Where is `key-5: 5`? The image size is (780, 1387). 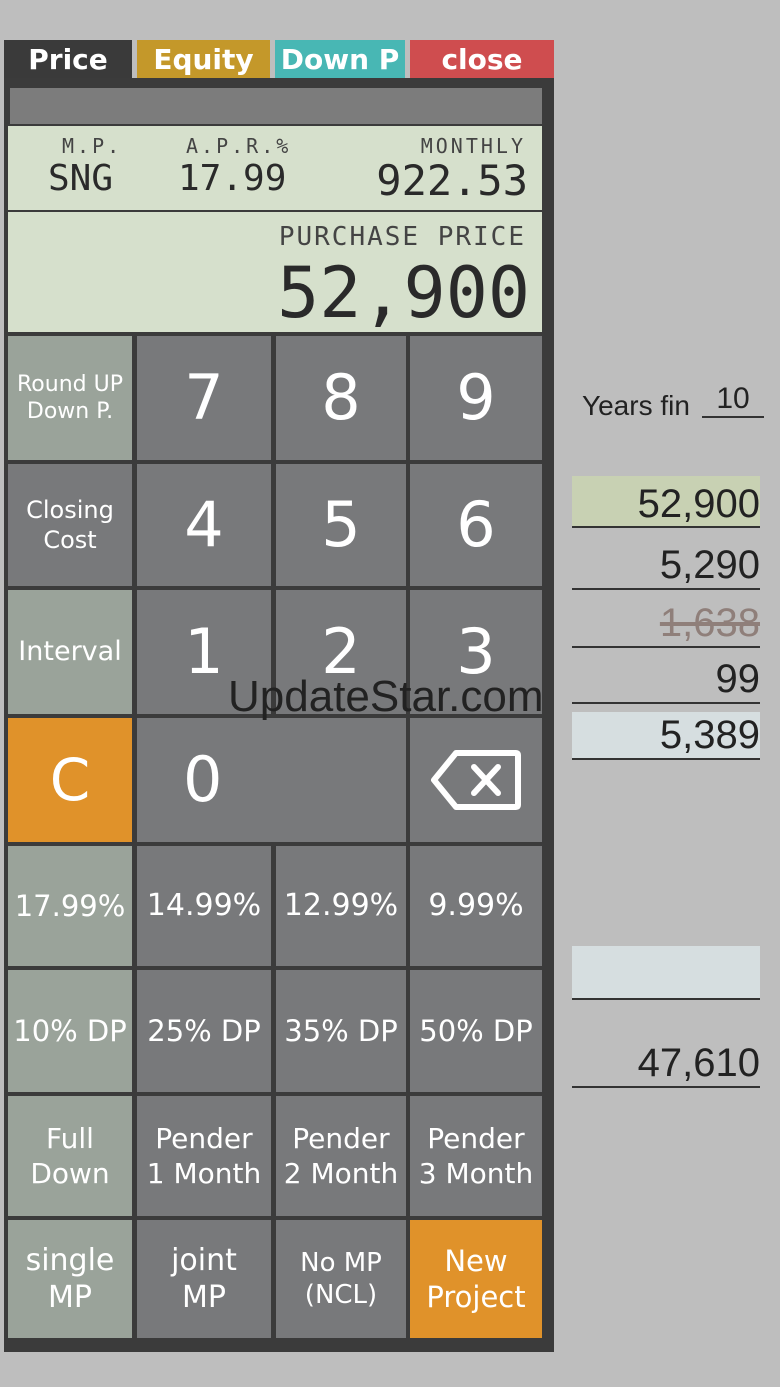
key-5: 5 is located at coordinates (341, 525).